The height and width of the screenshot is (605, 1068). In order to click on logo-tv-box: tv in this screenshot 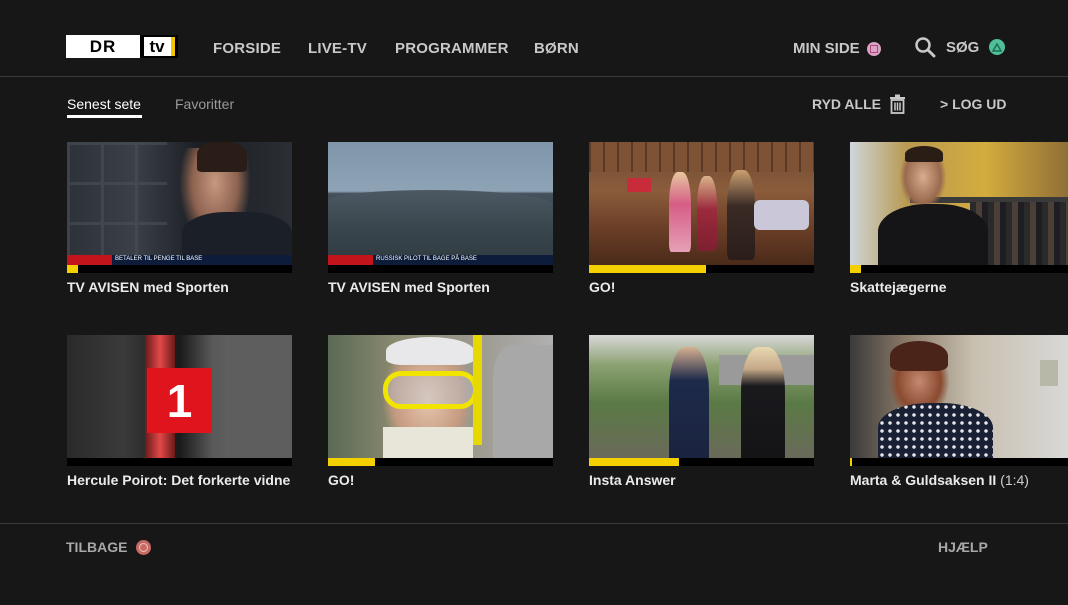, I will do `click(159, 46)`.